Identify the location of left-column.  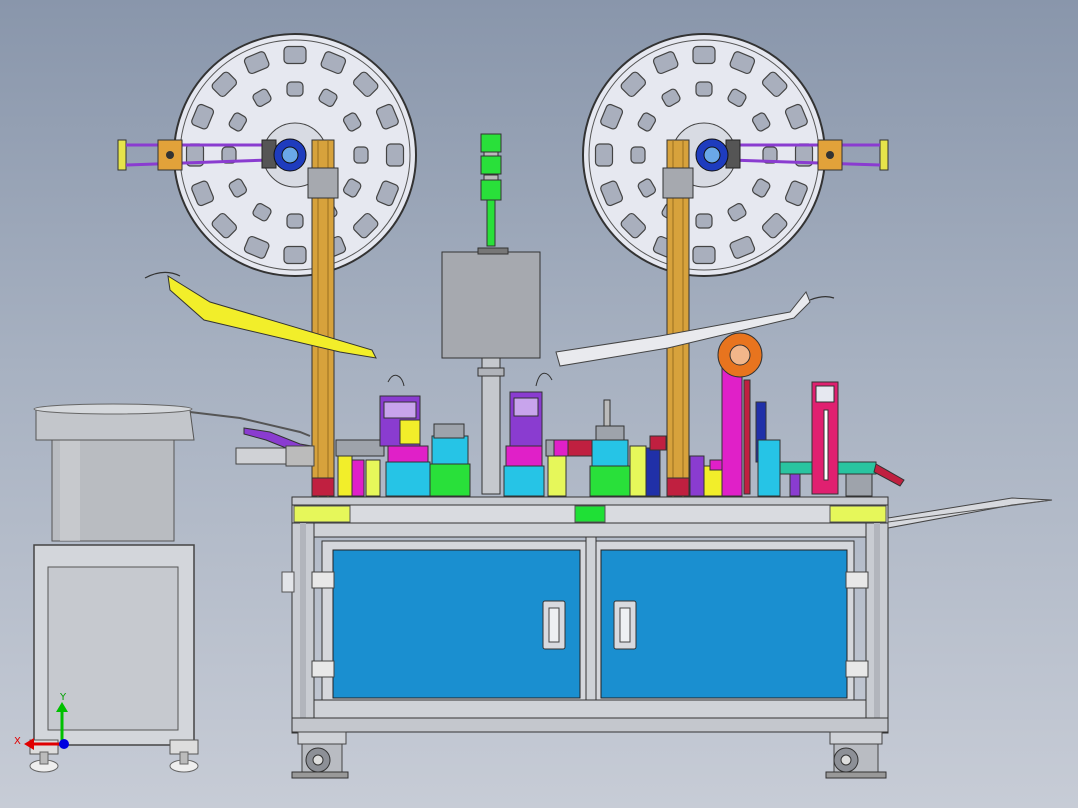
(323, 318).